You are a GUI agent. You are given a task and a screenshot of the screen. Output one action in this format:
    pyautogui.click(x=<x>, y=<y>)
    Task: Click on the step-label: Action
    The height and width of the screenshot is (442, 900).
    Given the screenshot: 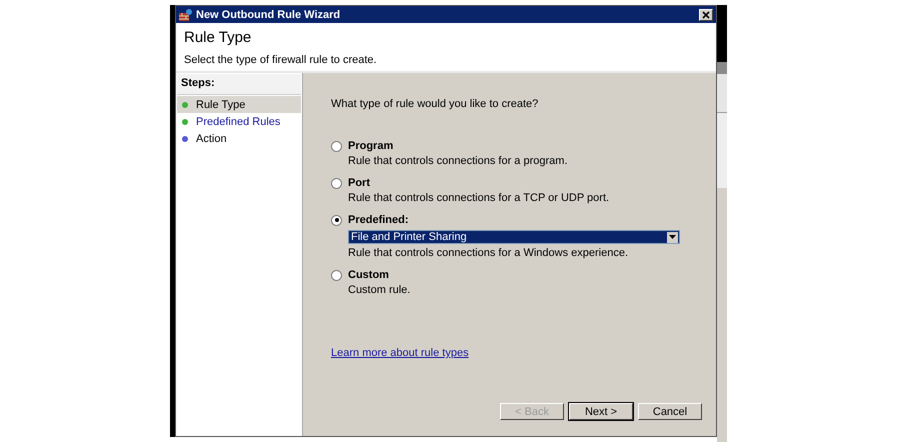 What is the action you would take?
    pyautogui.click(x=211, y=138)
    